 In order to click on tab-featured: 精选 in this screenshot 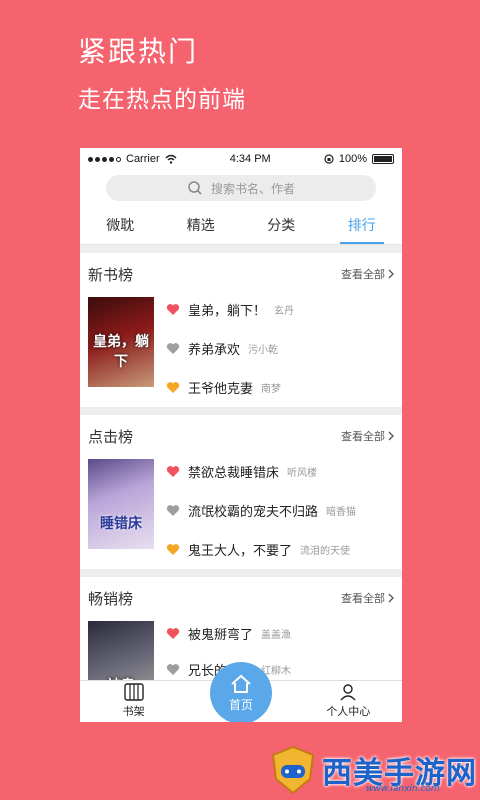, I will do `click(201, 228)`.